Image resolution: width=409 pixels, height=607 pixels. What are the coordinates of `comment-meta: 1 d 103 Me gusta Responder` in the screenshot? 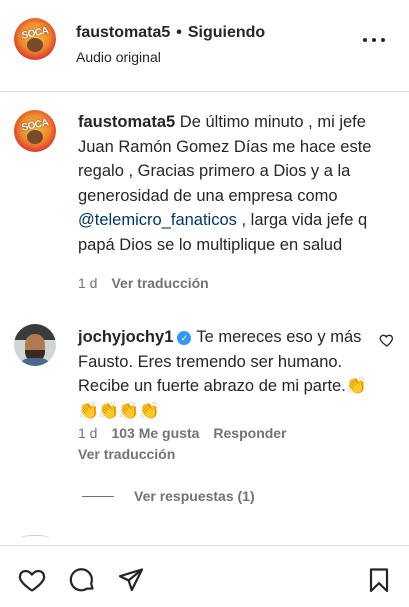 It's located at (189, 433).